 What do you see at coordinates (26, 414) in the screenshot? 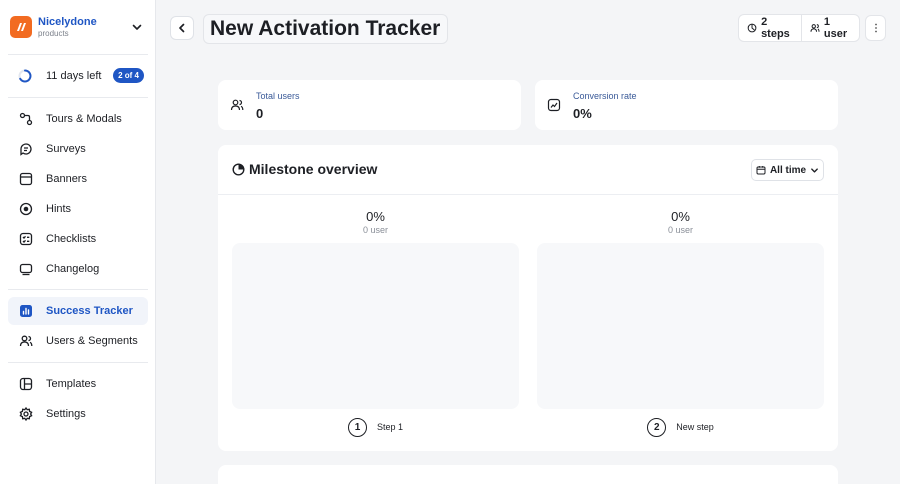
I see `gear-icon` at bounding box center [26, 414].